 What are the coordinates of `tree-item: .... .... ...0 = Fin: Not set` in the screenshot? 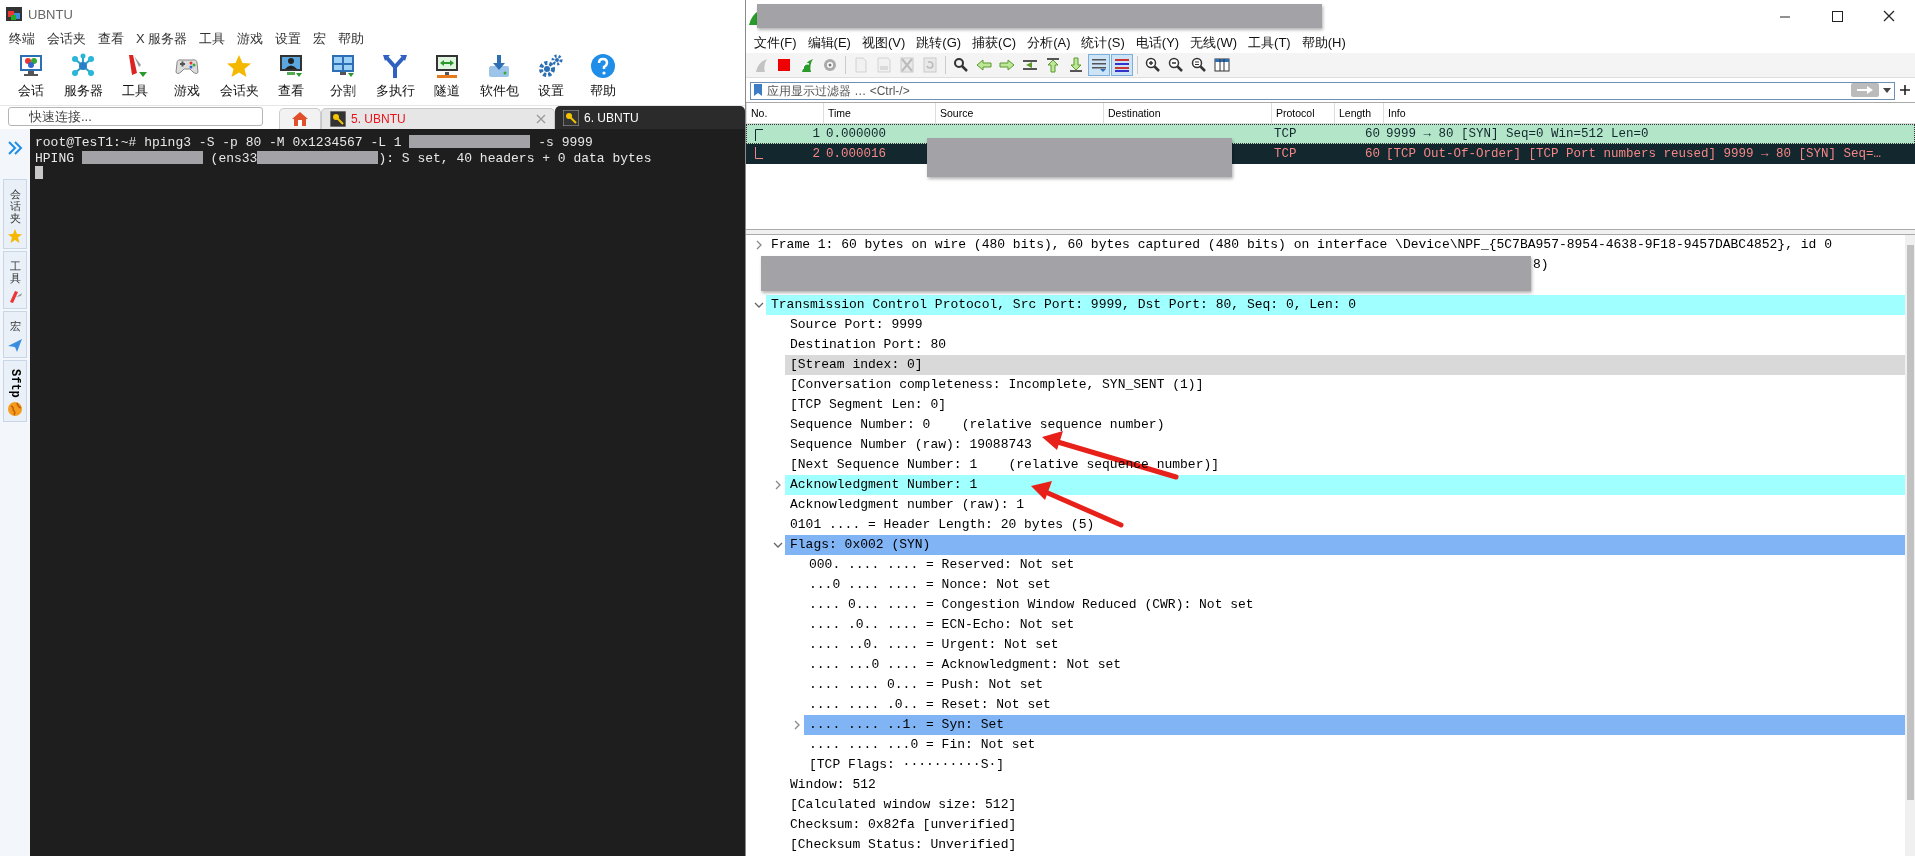 It's located at (920, 745).